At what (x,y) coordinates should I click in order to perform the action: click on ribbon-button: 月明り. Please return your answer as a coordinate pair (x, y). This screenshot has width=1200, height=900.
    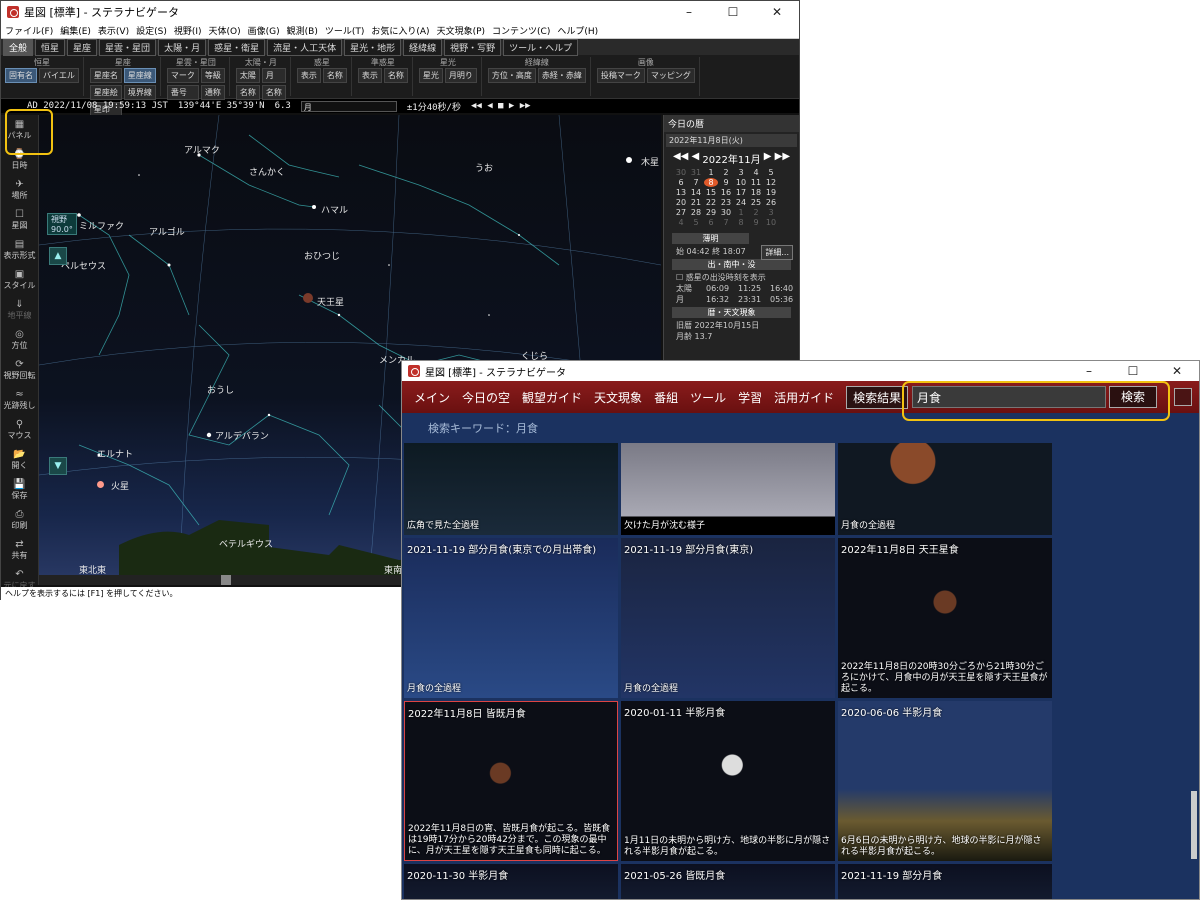
    Looking at the image, I should click on (460, 75).